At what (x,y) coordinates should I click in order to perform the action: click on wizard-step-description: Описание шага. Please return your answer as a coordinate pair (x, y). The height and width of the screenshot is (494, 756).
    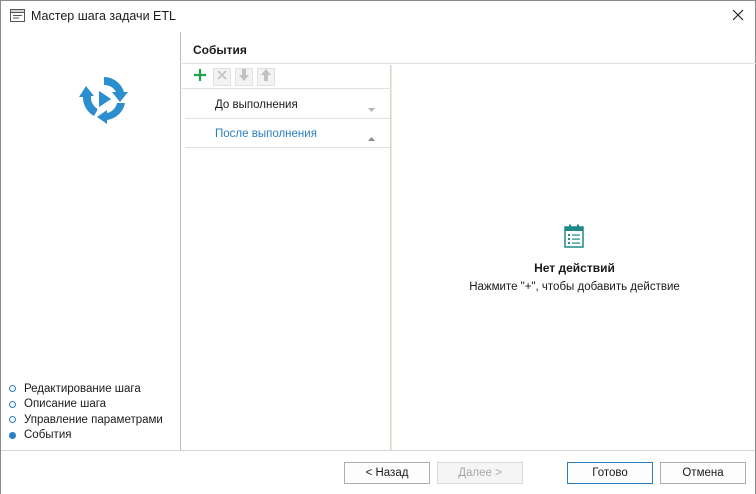
    Looking at the image, I should click on (86, 405).